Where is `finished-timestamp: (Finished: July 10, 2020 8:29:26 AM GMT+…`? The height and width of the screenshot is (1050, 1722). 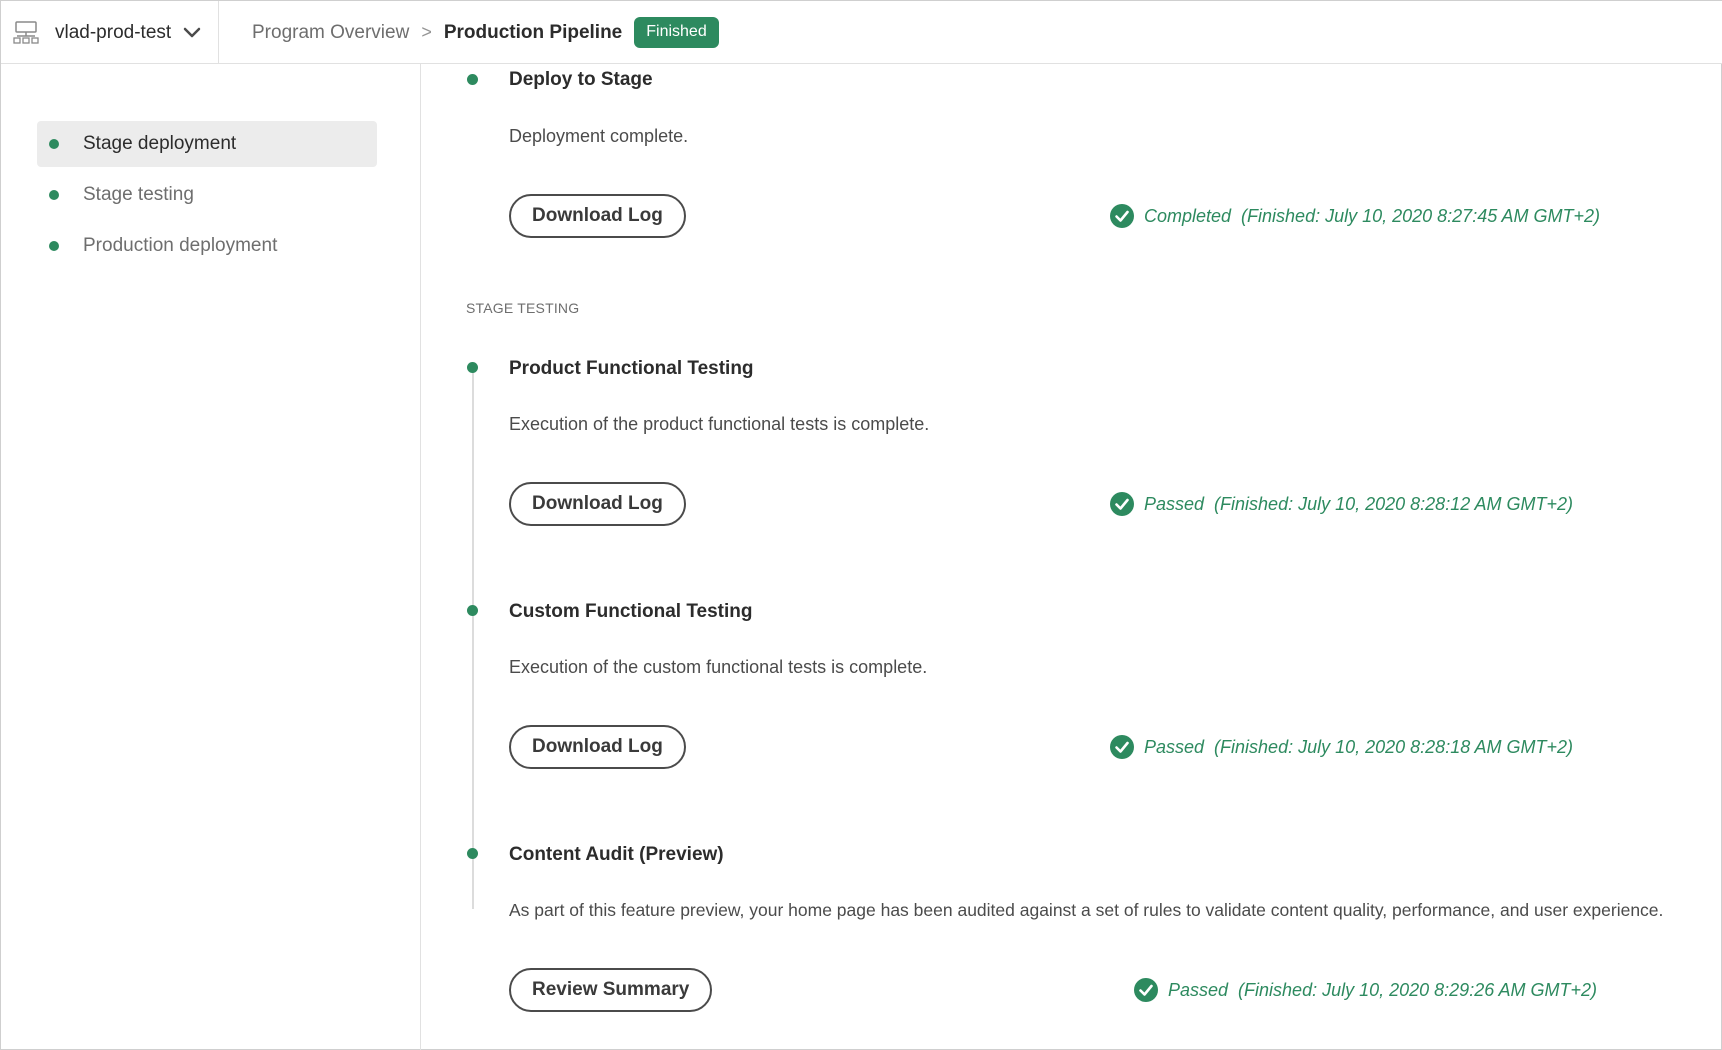
finished-timestamp: (Finished: July 10, 2020 8:29:26 AM GMT+… is located at coordinates (1418, 989).